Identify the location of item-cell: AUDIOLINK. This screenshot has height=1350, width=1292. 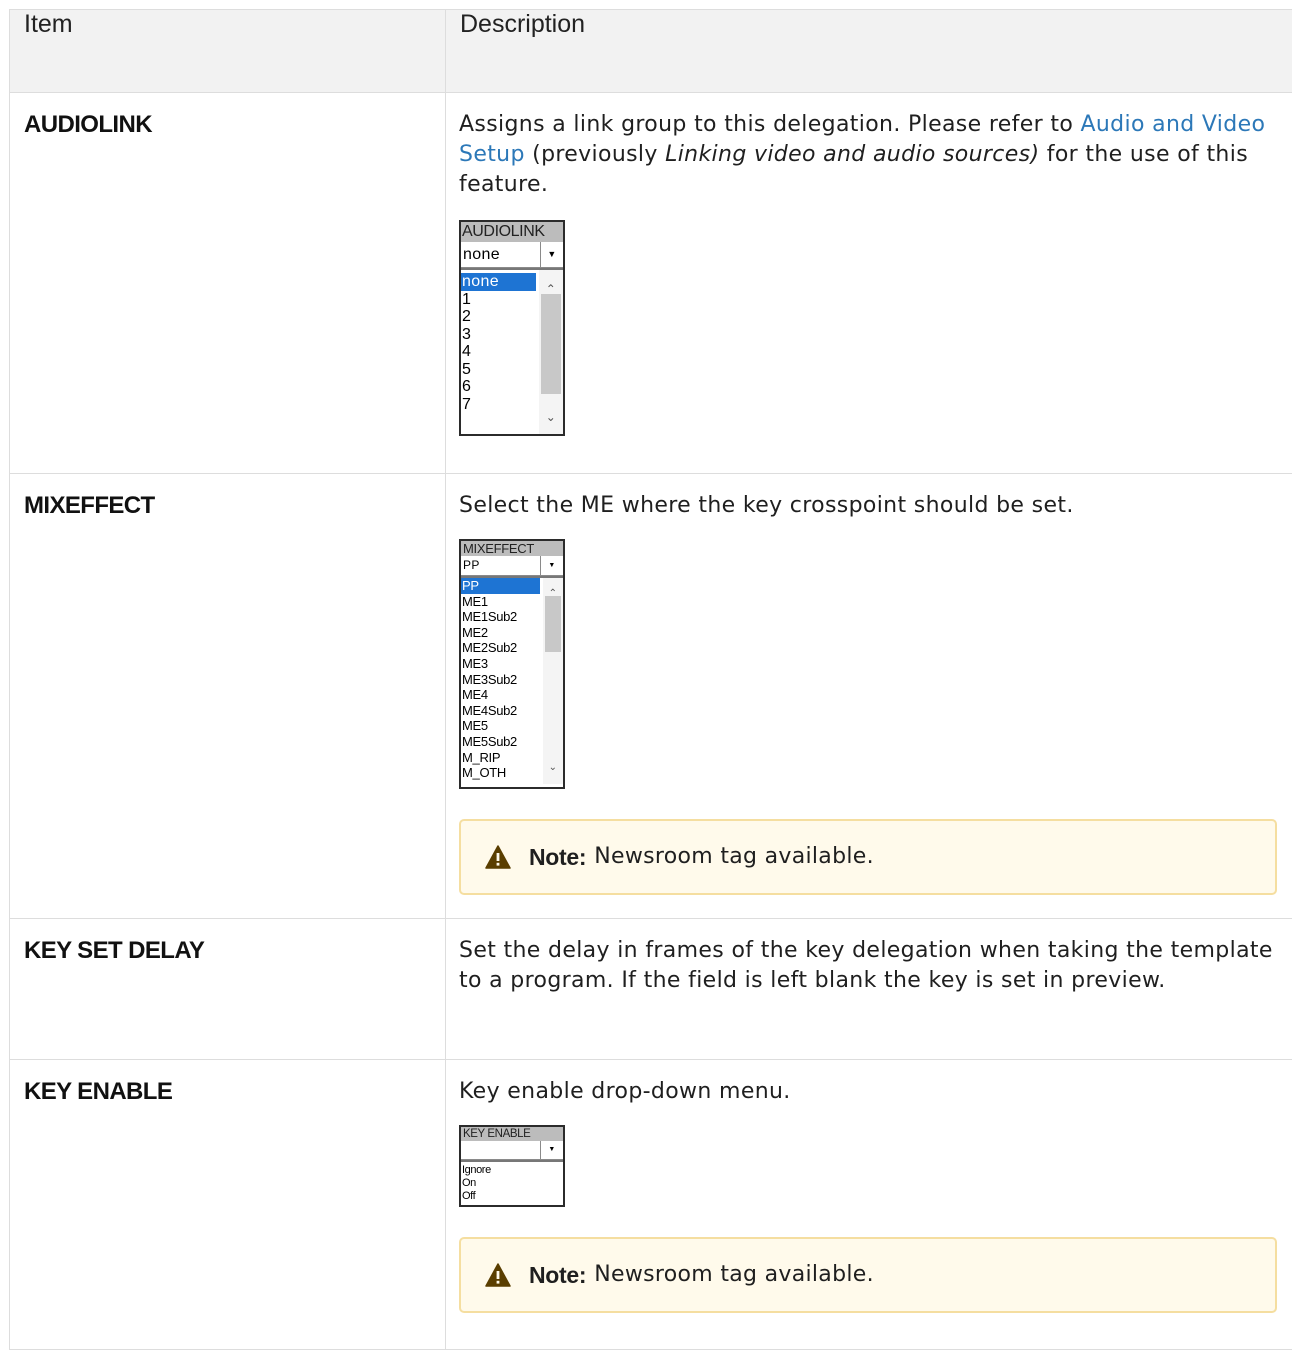
(228, 283).